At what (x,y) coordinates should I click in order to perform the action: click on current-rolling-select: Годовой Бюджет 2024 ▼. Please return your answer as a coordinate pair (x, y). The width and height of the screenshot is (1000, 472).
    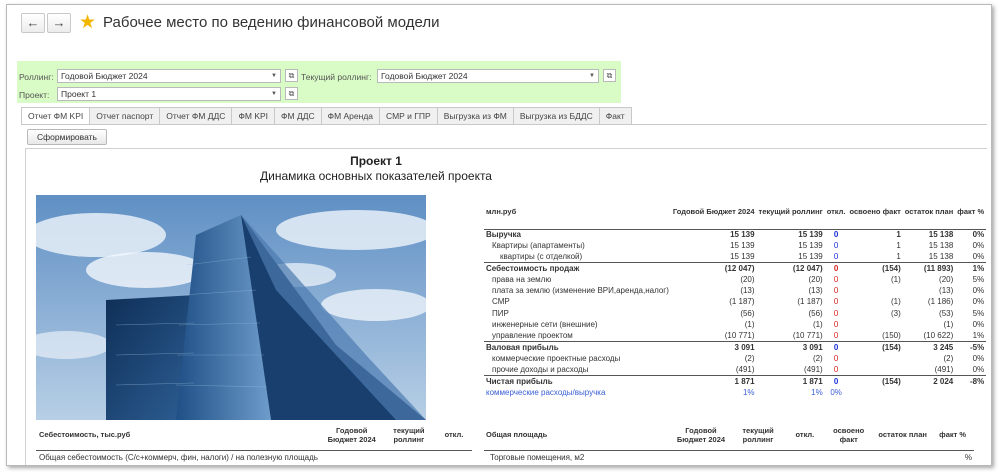
    Looking at the image, I should click on (488, 76).